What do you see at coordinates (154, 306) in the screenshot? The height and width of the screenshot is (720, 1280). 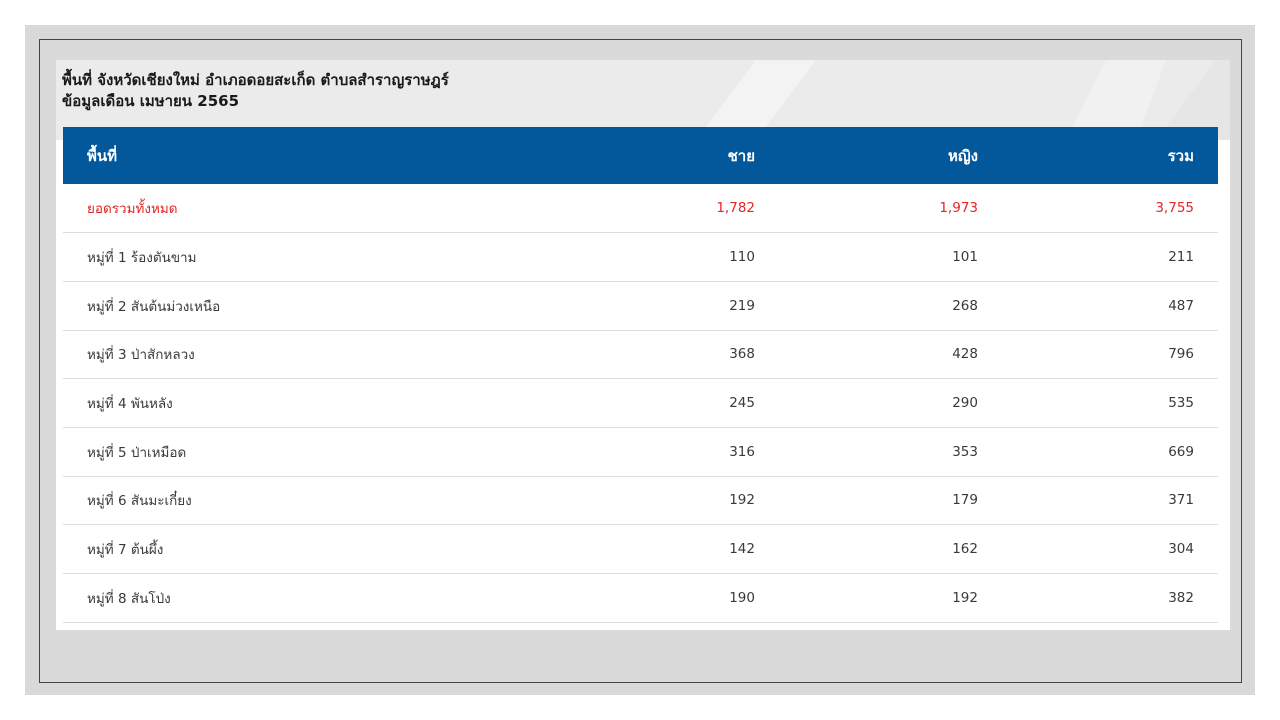 I see `cell-area: หมู่ที่ 2 สันต้นม่วงเหนือ` at bounding box center [154, 306].